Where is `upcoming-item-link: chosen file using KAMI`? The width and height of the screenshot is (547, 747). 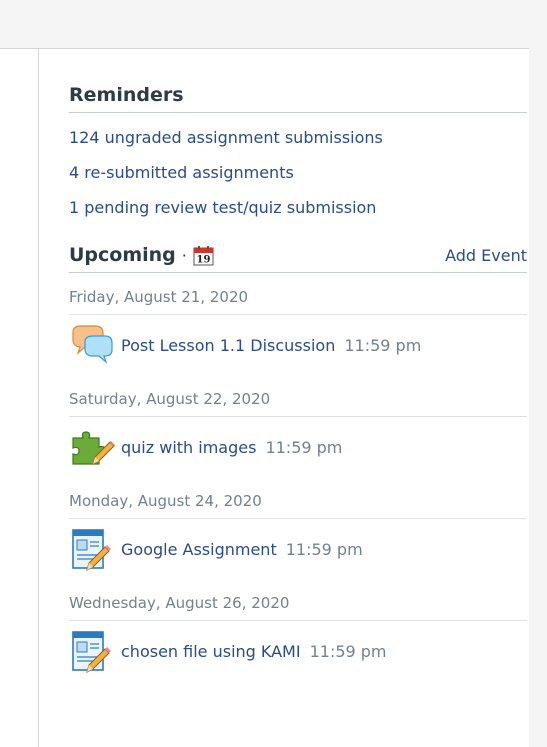
upcoming-item-link: chosen file using KAMI is located at coordinates (211, 651).